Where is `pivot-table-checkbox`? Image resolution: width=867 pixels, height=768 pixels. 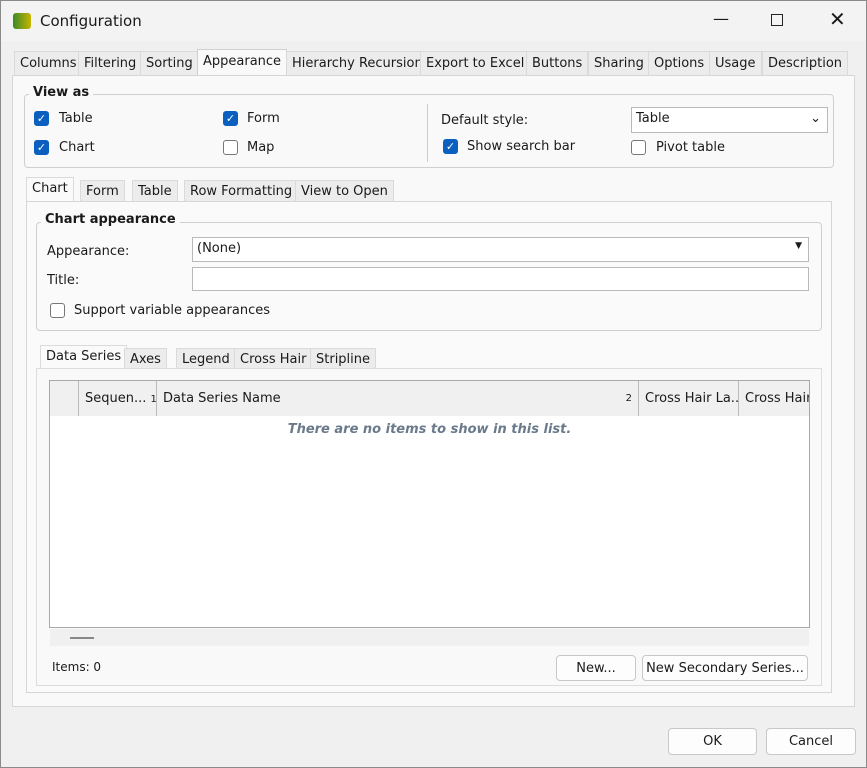
pivot-table-checkbox is located at coordinates (638, 147).